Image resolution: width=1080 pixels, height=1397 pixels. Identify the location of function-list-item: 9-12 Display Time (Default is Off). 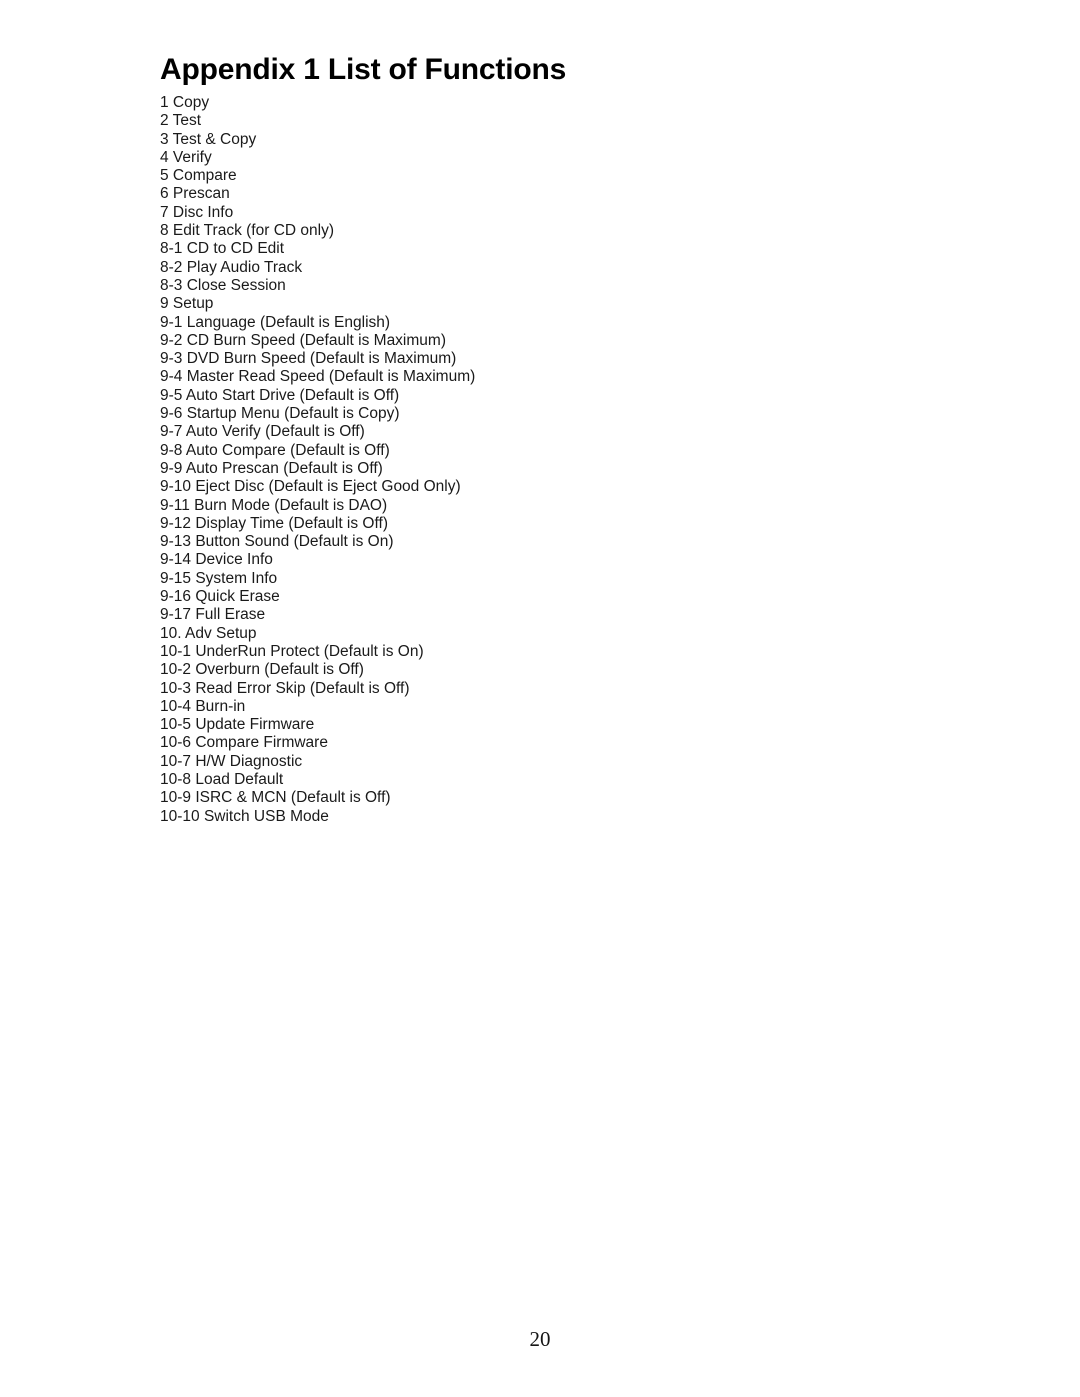
(274, 523).